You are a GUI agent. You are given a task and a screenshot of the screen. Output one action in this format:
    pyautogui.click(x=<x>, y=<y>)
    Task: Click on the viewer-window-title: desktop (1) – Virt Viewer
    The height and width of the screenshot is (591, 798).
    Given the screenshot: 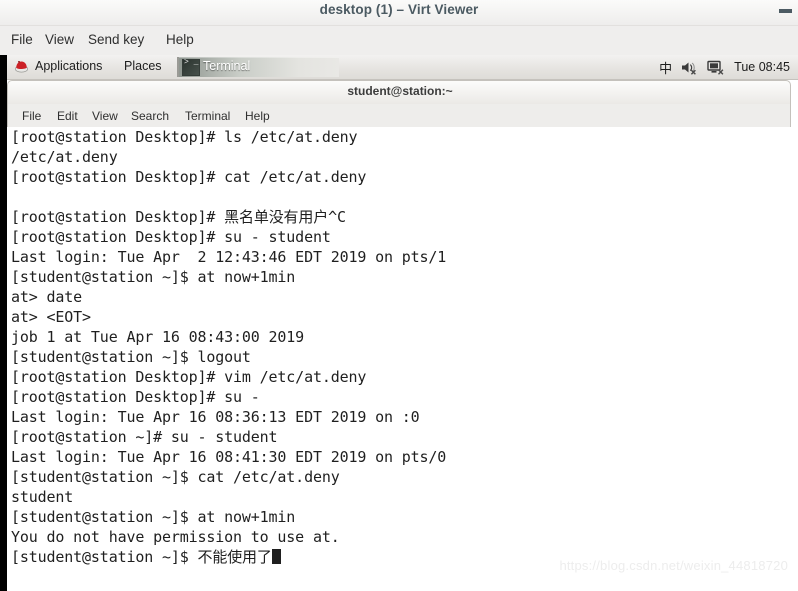 What is the action you would take?
    pyautogui.click(x=399, y=9)
    